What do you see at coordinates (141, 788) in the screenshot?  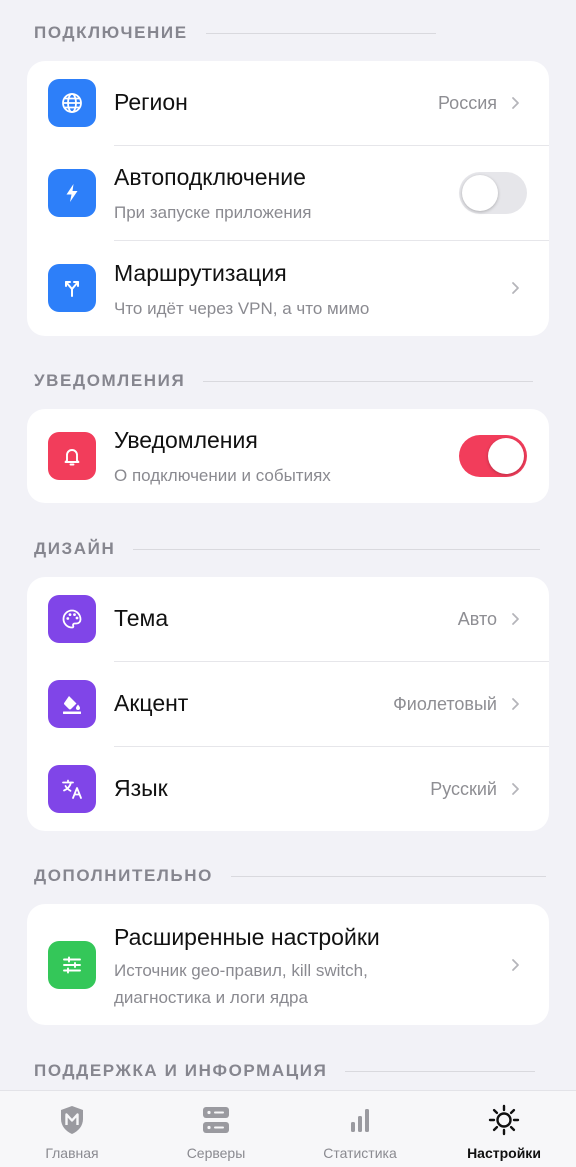 I see `language-title: Язык` at bounding box center [141, 788].